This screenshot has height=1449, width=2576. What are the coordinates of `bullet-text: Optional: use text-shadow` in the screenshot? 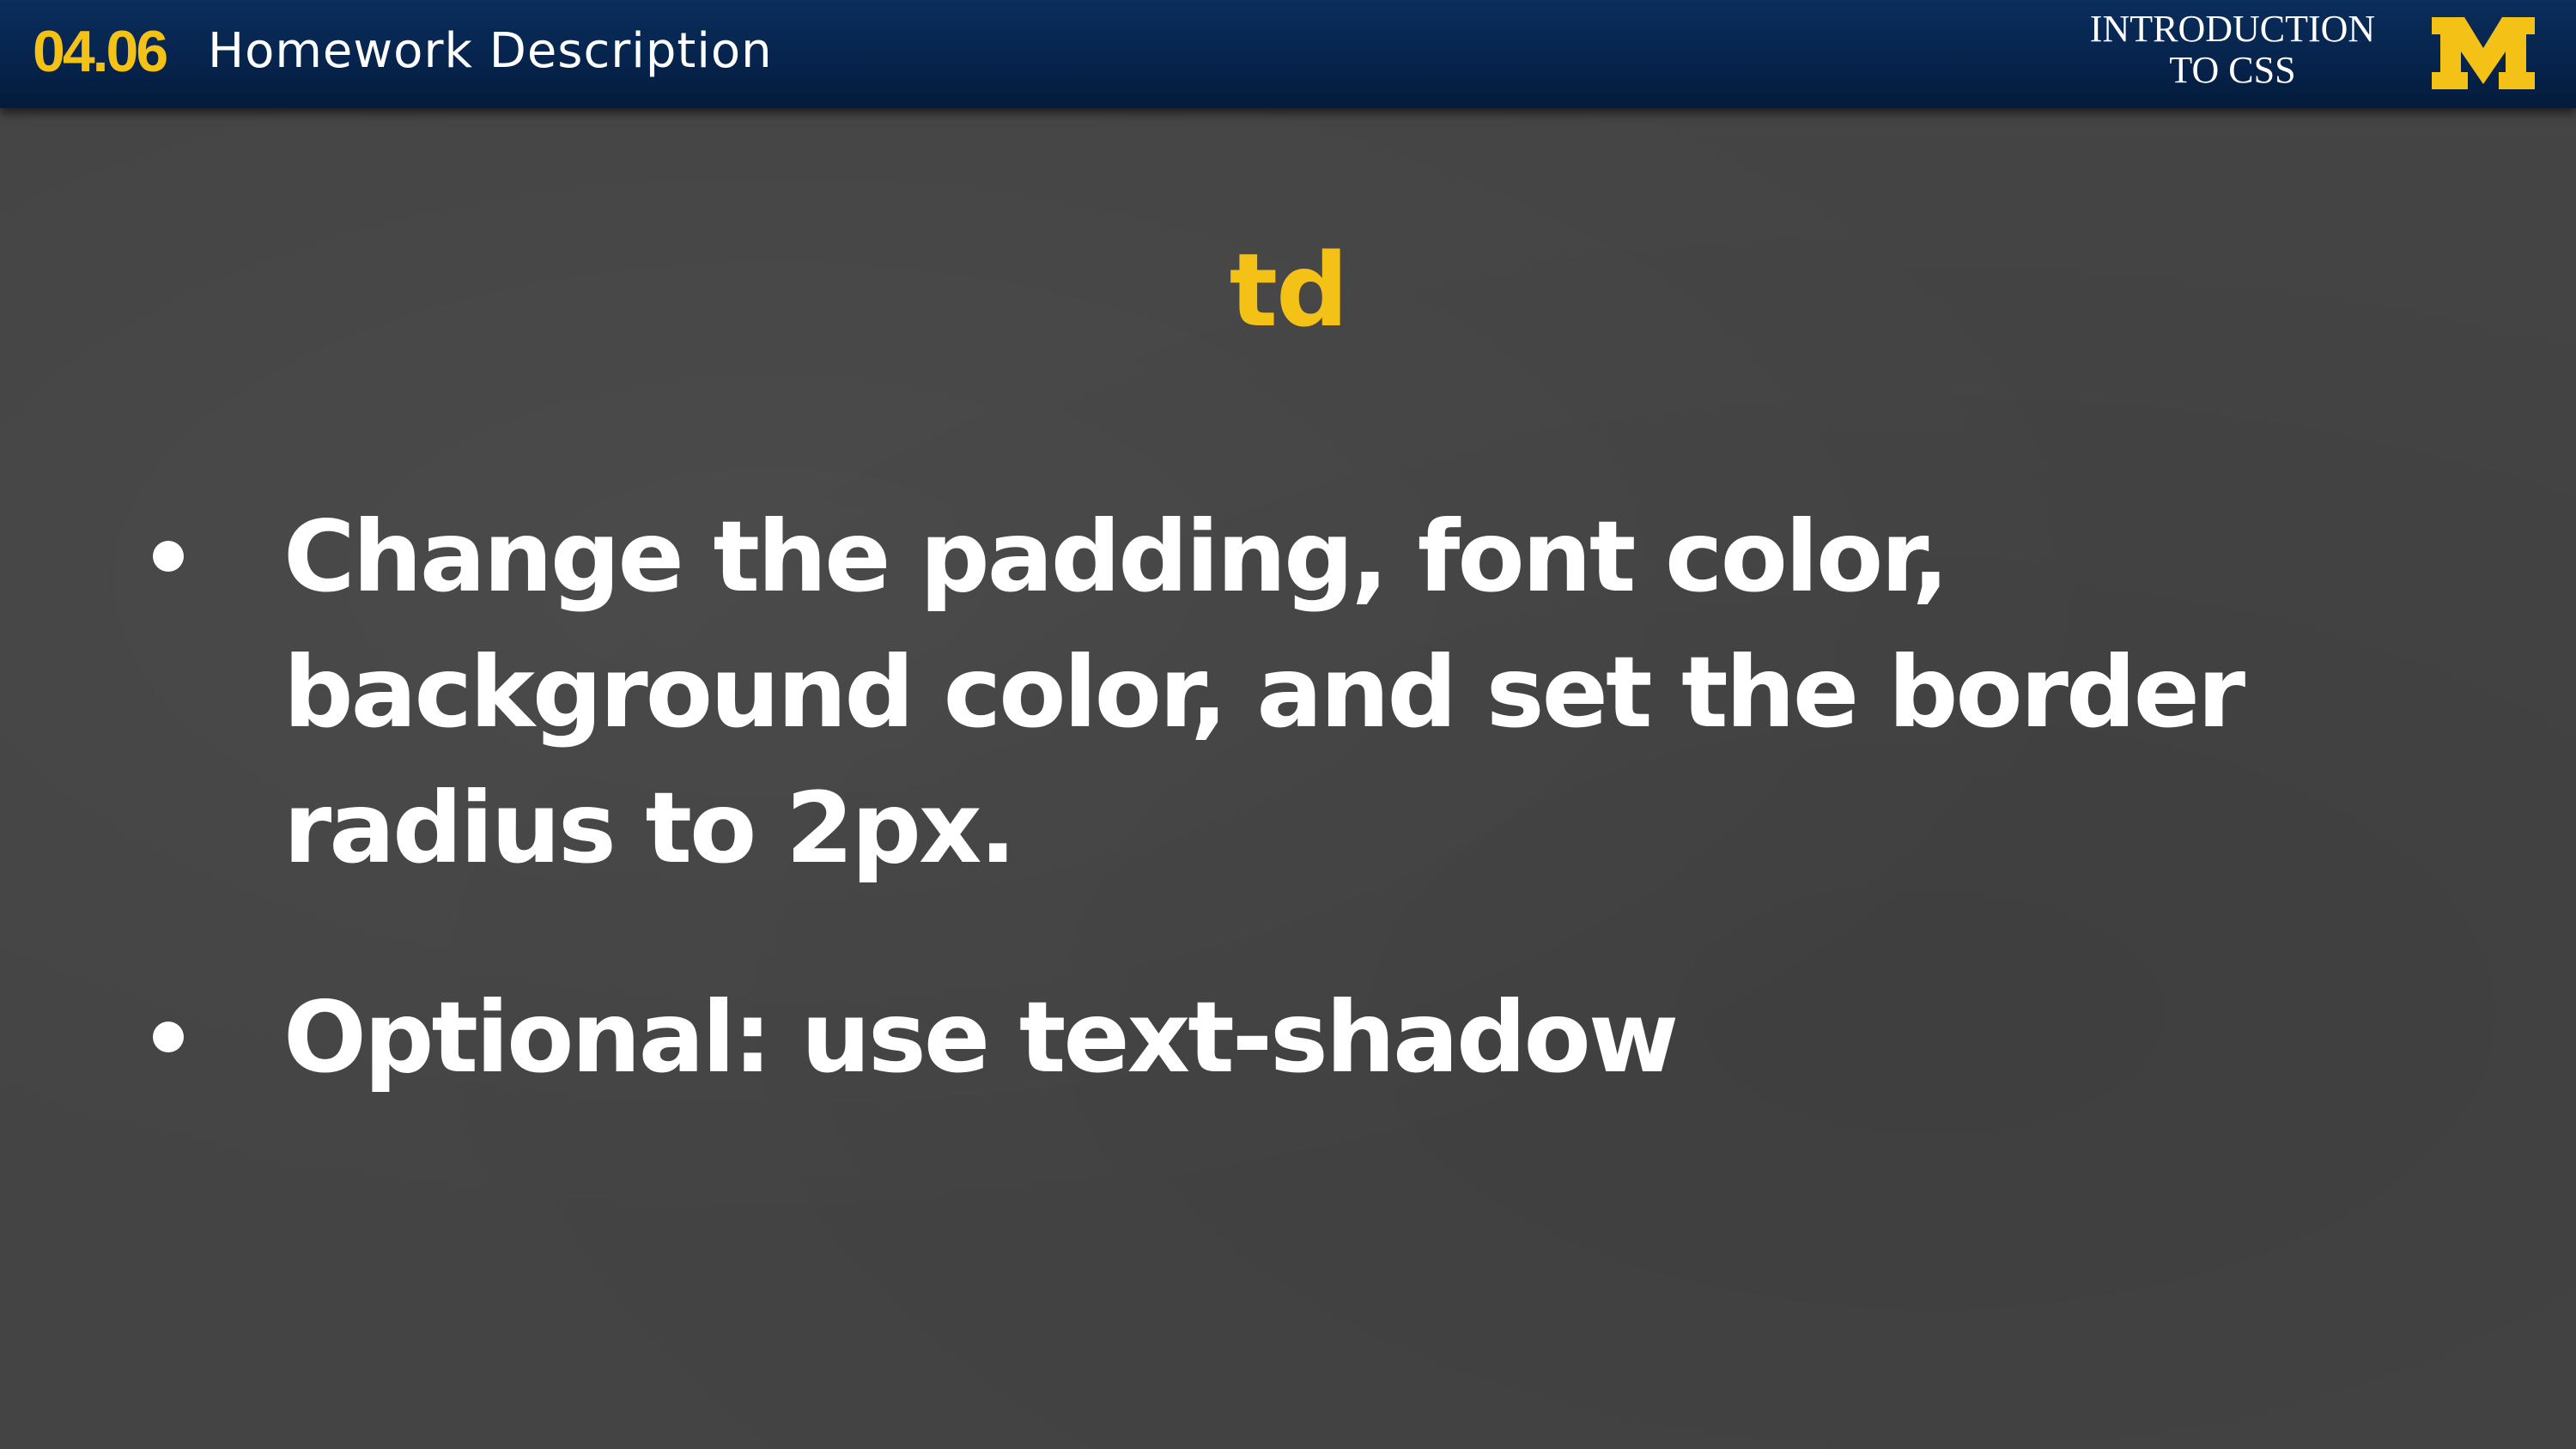 It's located at (981, 1037).